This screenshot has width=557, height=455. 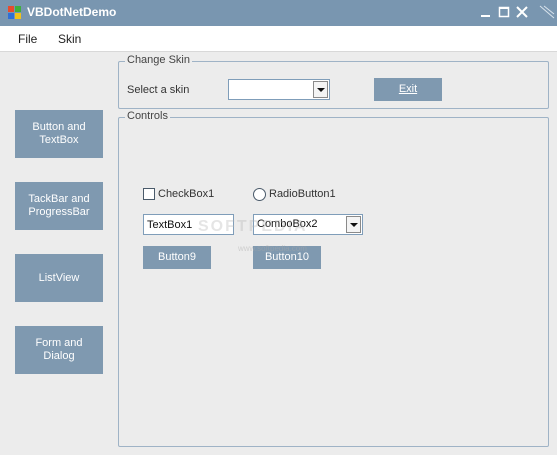 What do you see at coordinates (147, 116) in the screenshot?
I see `controls-legend: Controls` at bounding box center [147, 116].